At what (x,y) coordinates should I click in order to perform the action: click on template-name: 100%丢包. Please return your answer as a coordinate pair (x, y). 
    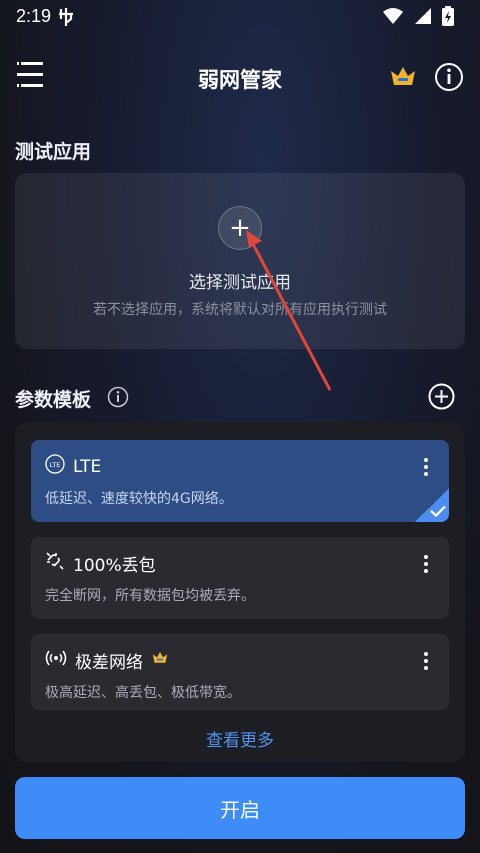
    Looking at the image, I should click on (114, 566).